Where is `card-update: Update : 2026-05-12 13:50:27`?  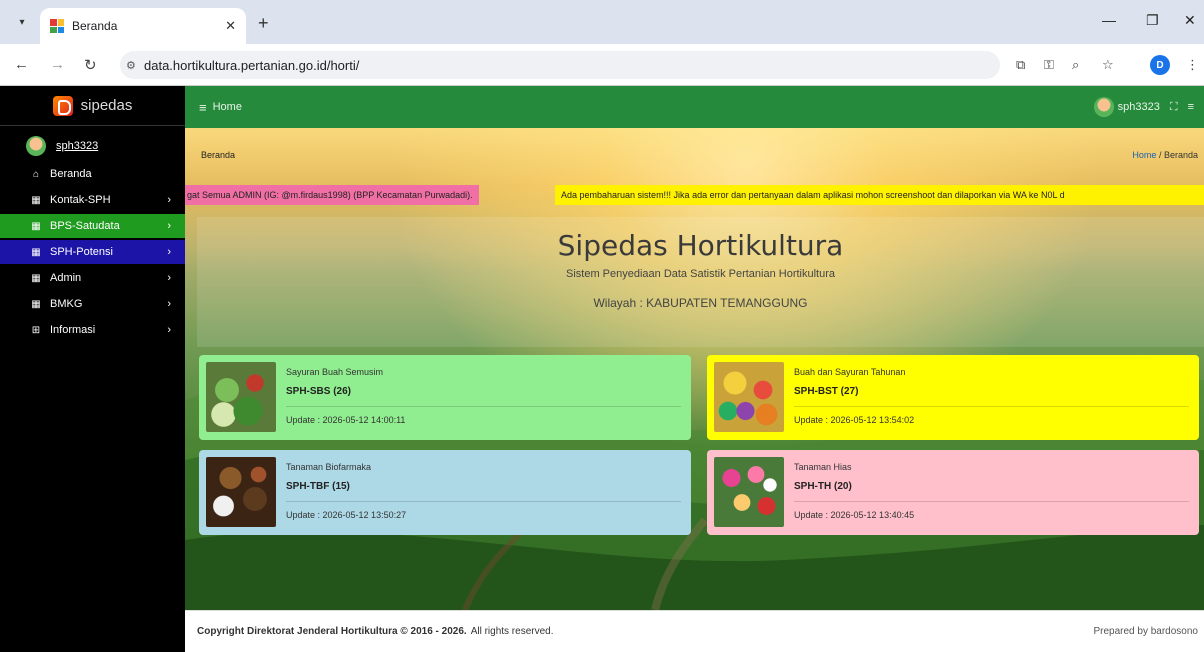
card-update: Update : 2026-05-12 13:50:27 is located at coordinates (346, 515).